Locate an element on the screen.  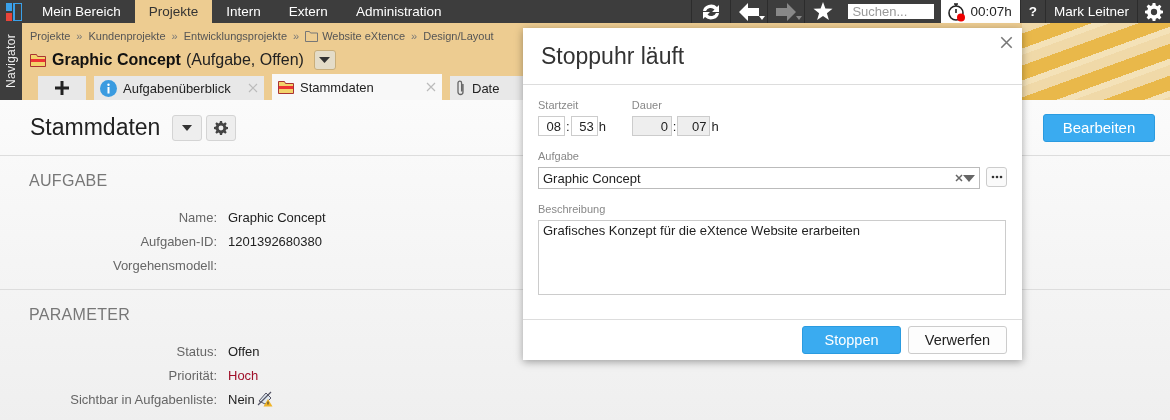
navigator-panel: Navigator is located at coordinates (11, 61).